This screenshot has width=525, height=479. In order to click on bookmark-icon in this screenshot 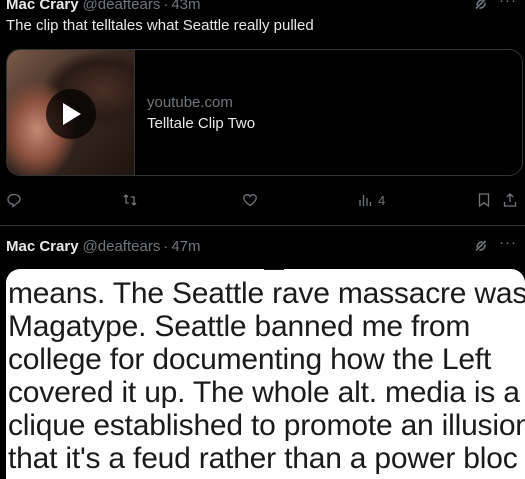, I will do `click(484, 200)`.